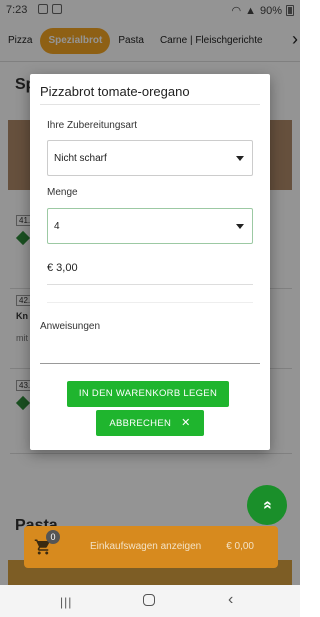  I want to click on notes-label: Anweisungen, so click(70, 326).